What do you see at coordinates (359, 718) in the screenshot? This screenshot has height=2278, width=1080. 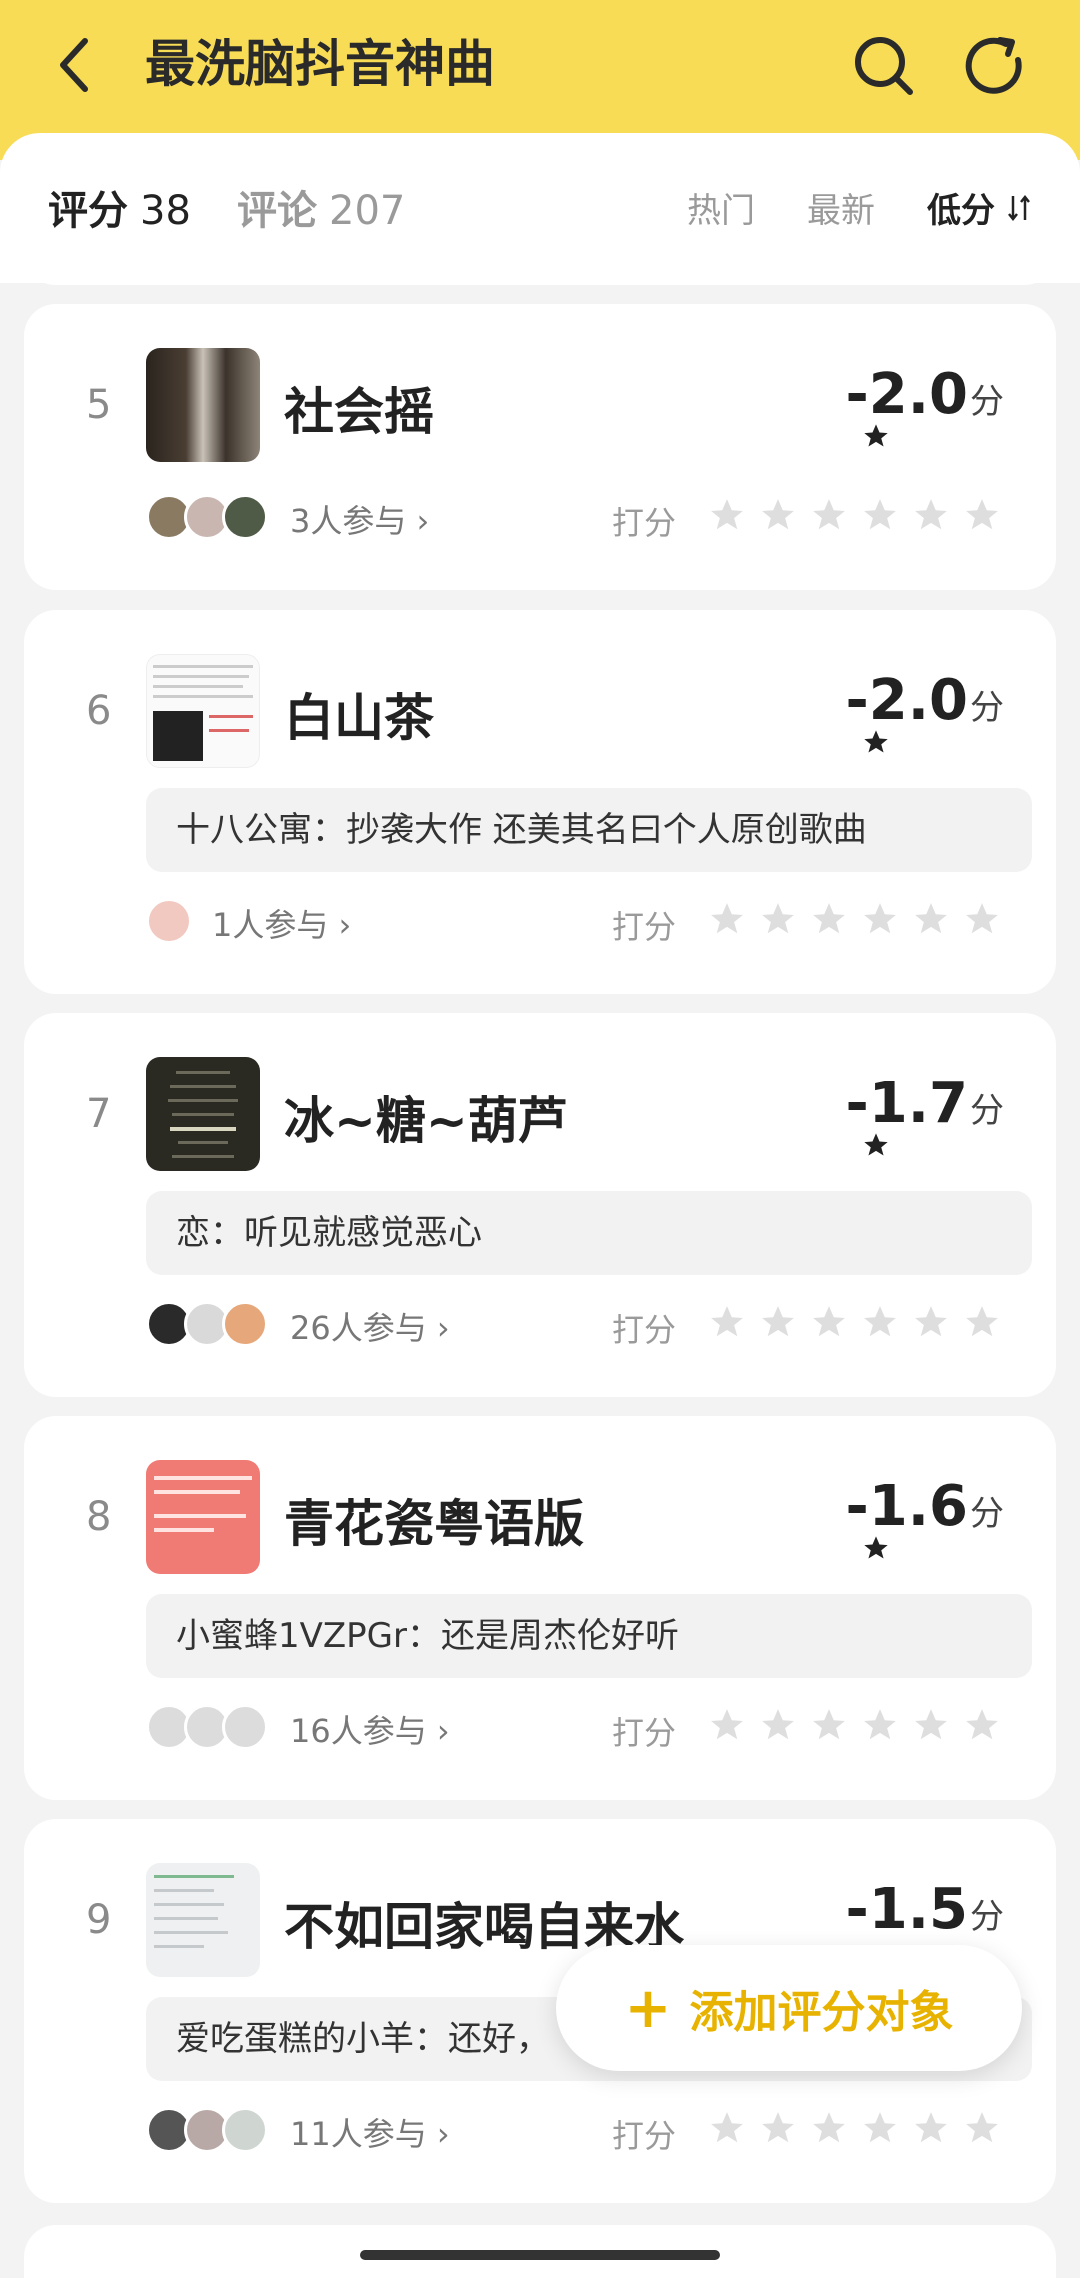 I see `item-name: 白山茶` at bounding box center [359, 718].